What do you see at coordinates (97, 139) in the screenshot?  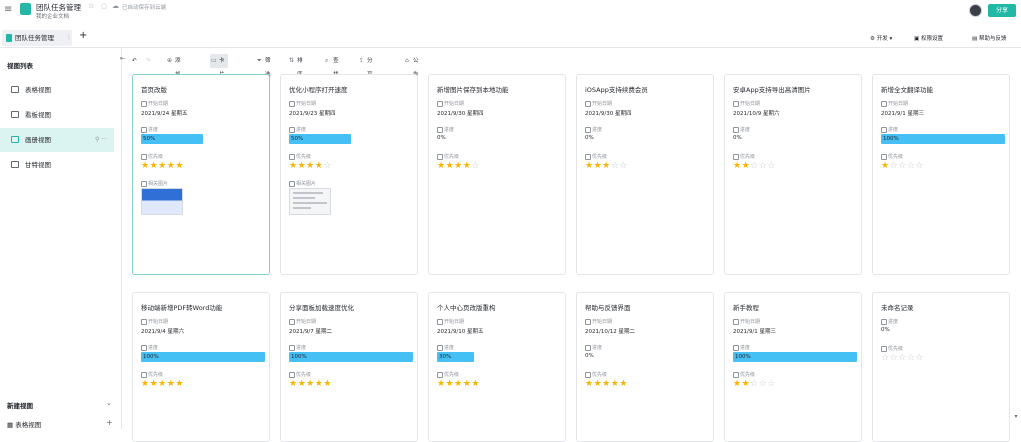 I see `pin-icon: ⚲` at bounding box center [97, 139].